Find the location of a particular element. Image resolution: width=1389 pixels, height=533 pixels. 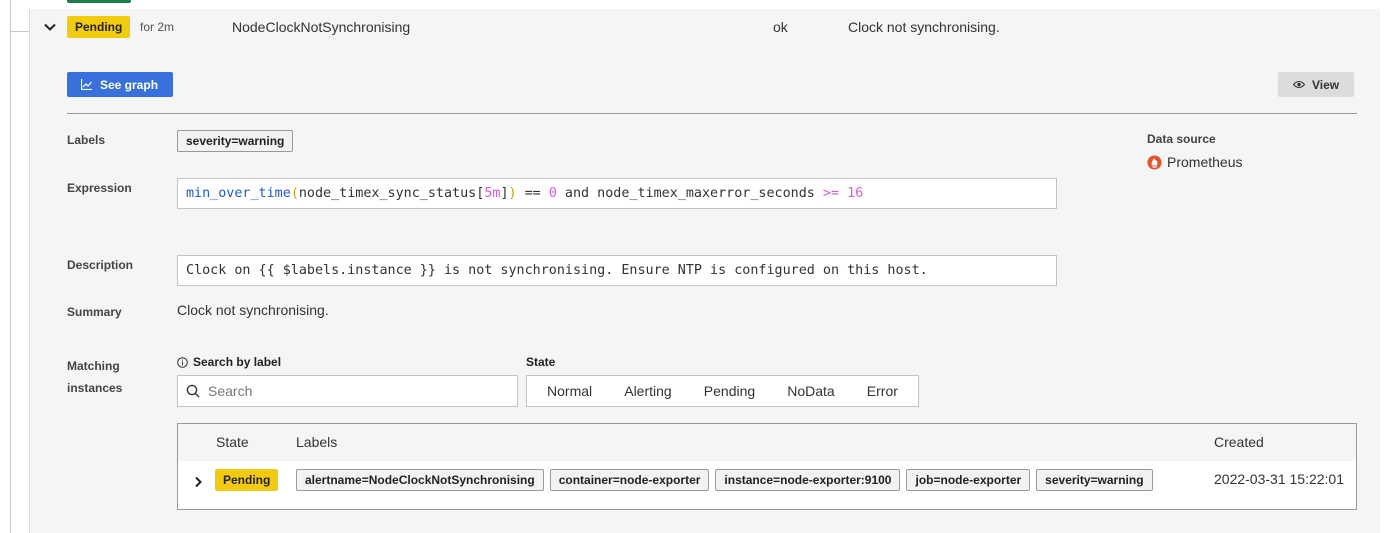

expression-token: == is located at coordinates (532, 193).